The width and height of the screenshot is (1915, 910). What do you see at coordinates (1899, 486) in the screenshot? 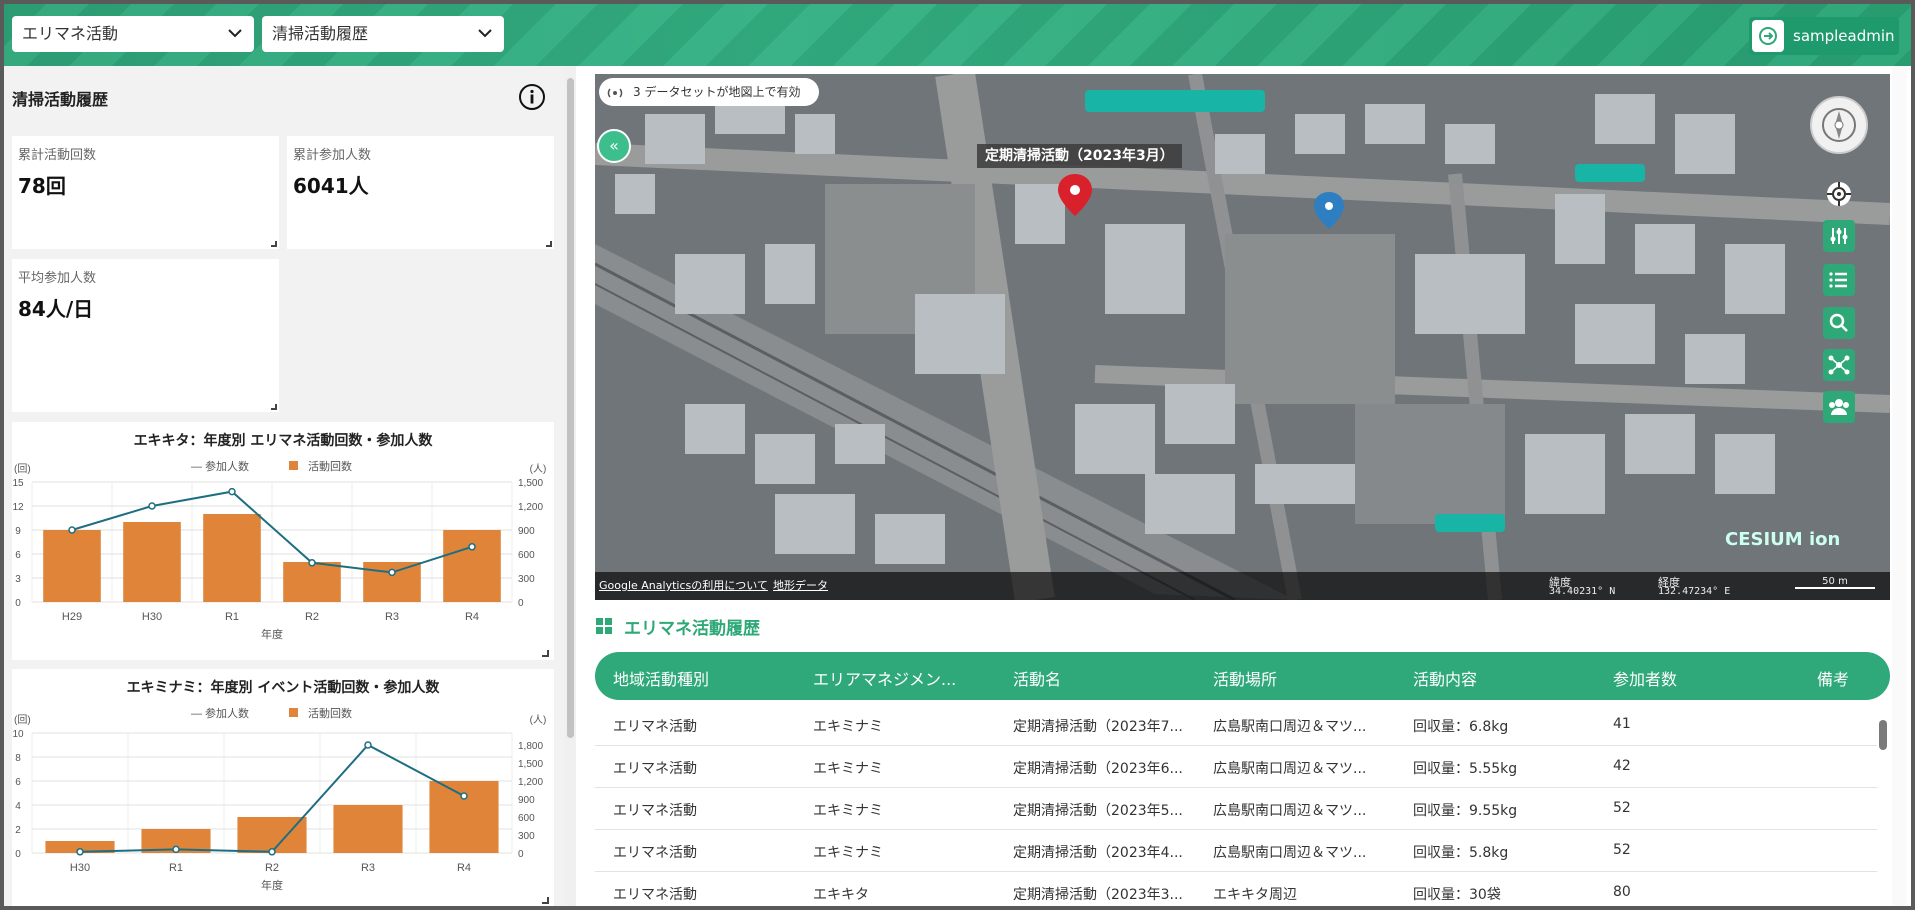
I see `right-panel-scrollbar` at bounding box center [1899, 486].